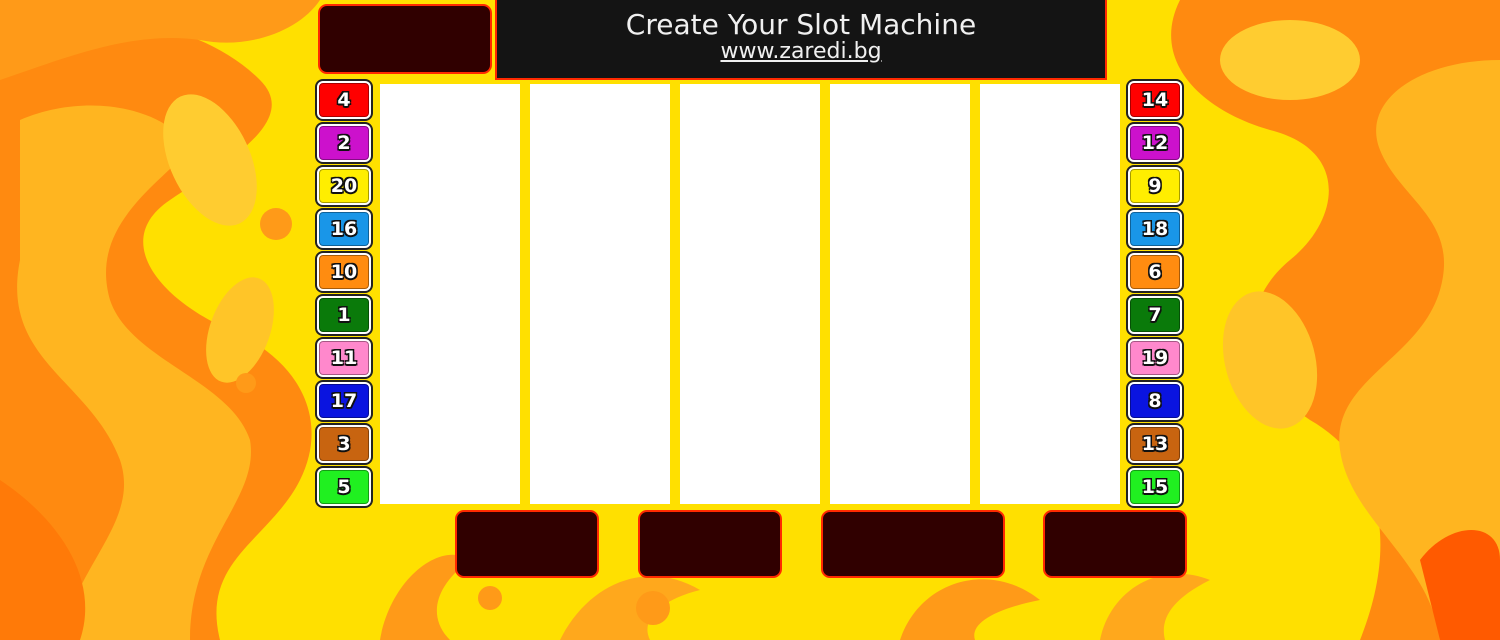 The width and height of the screenshot is (1500, 640). I want to click on payline-badge: 8, so click(1155, 401).